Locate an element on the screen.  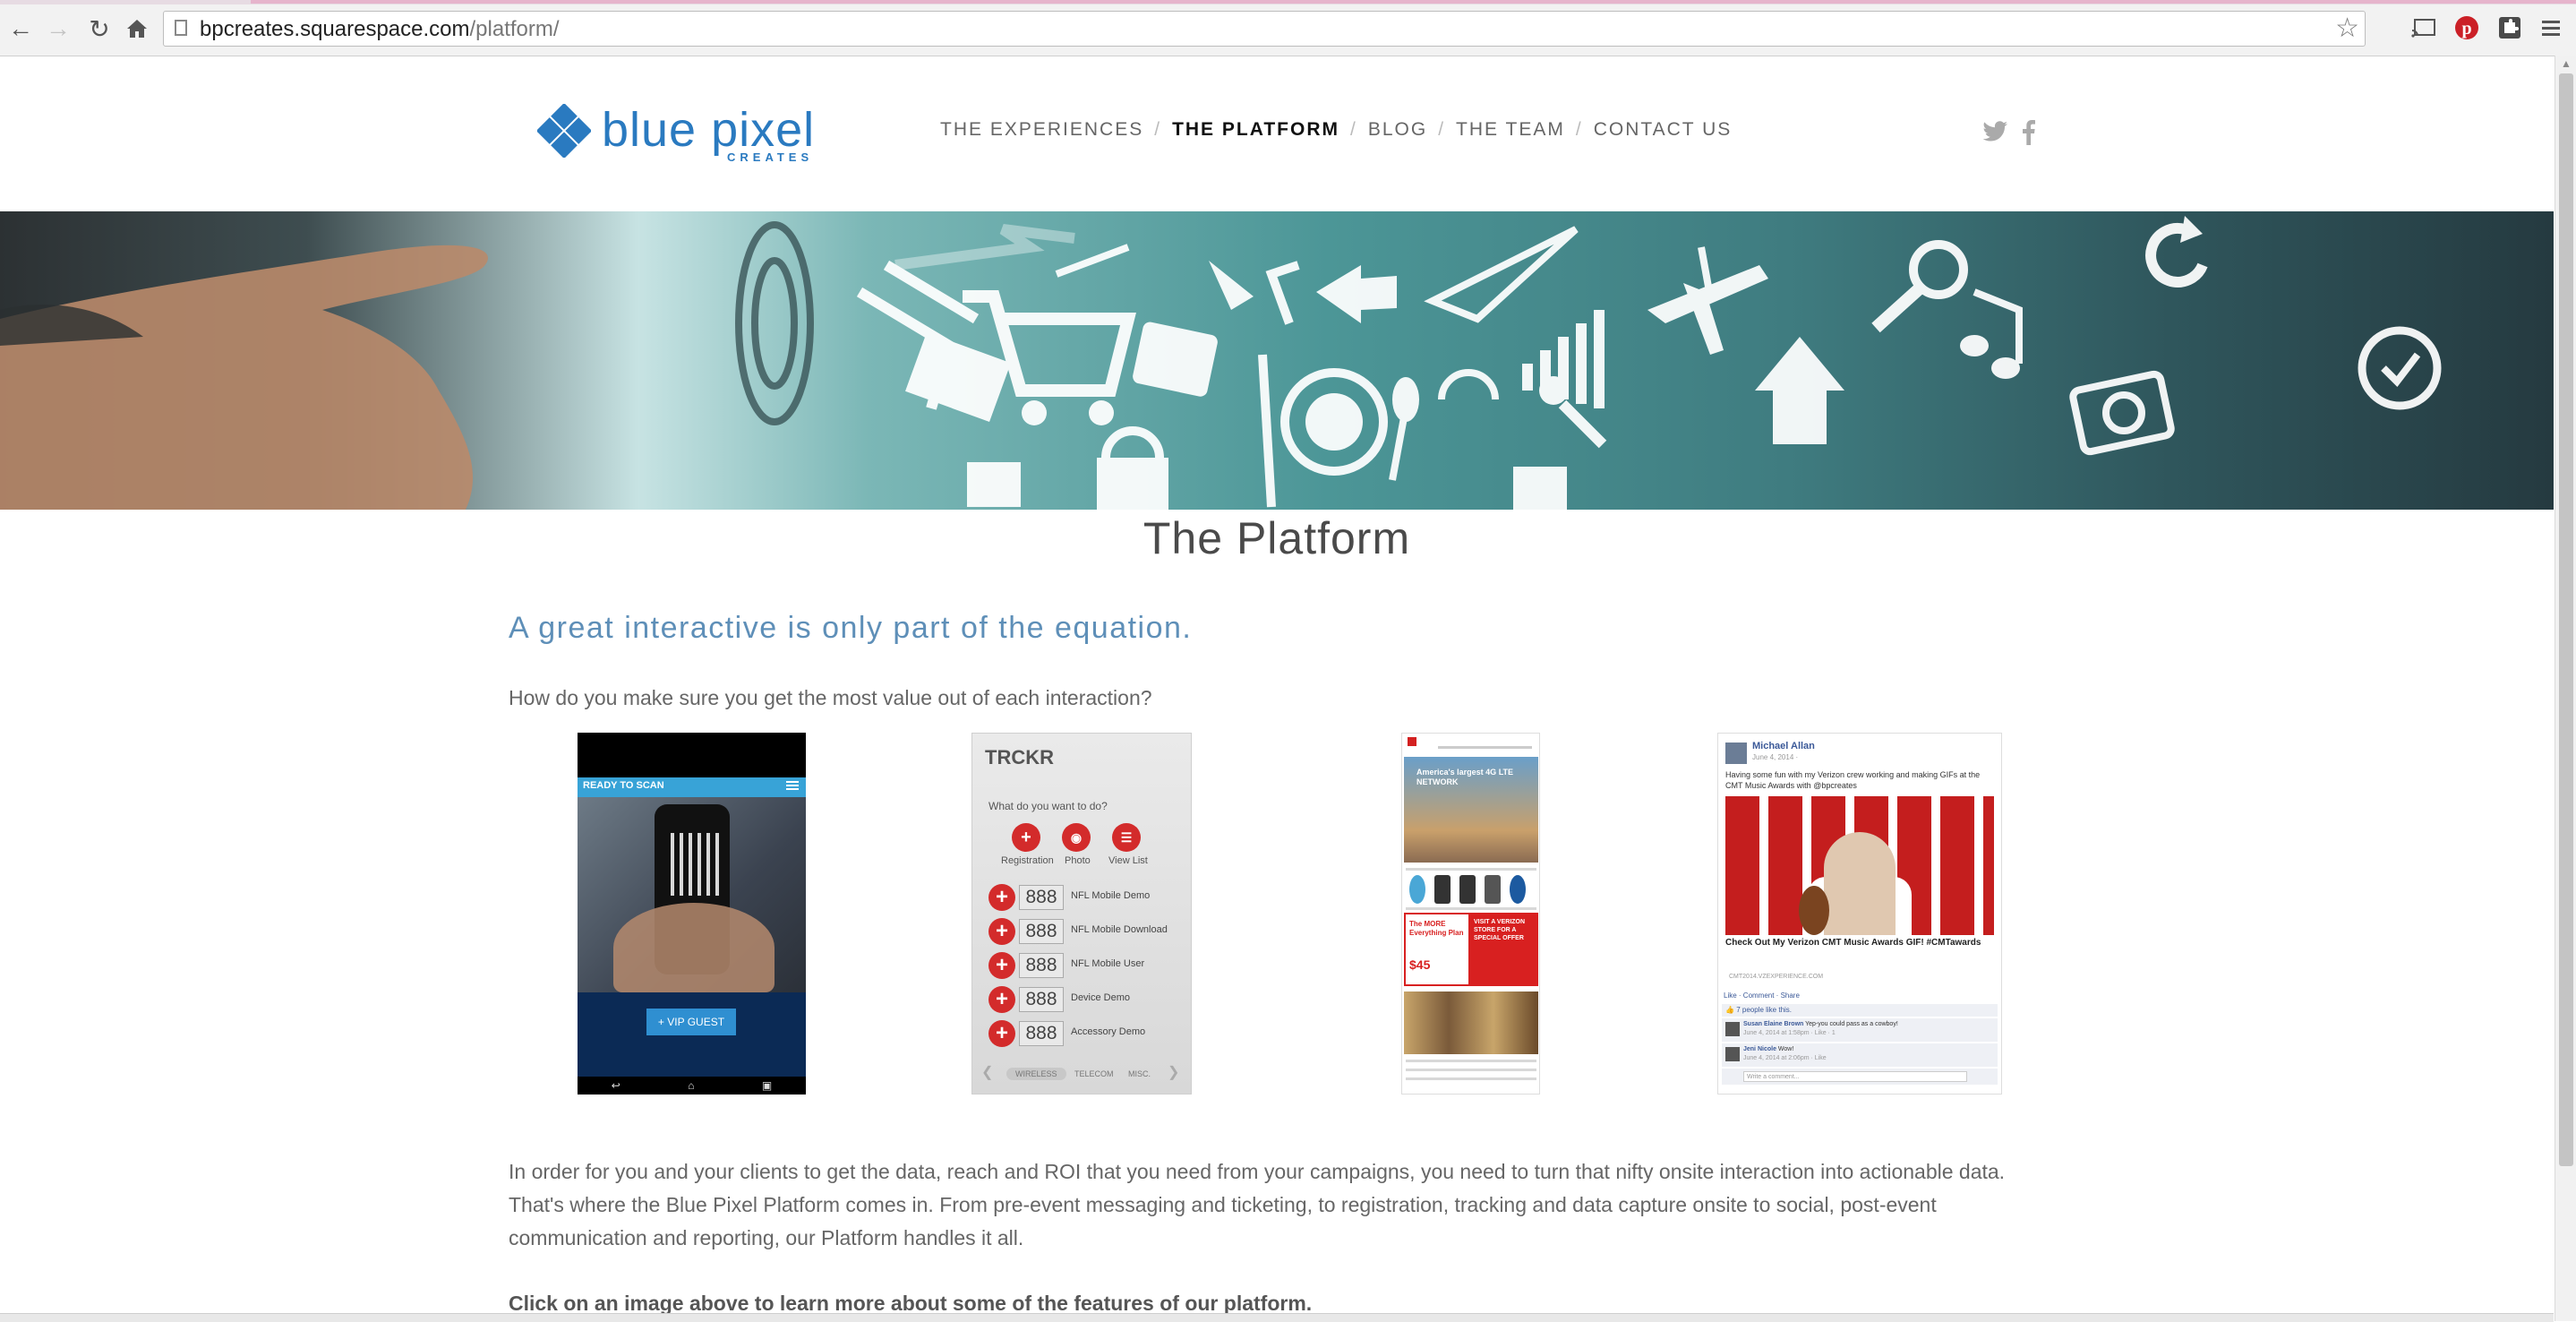
nav-item-team: THE TEAM is located at coordinates (1510, 130).